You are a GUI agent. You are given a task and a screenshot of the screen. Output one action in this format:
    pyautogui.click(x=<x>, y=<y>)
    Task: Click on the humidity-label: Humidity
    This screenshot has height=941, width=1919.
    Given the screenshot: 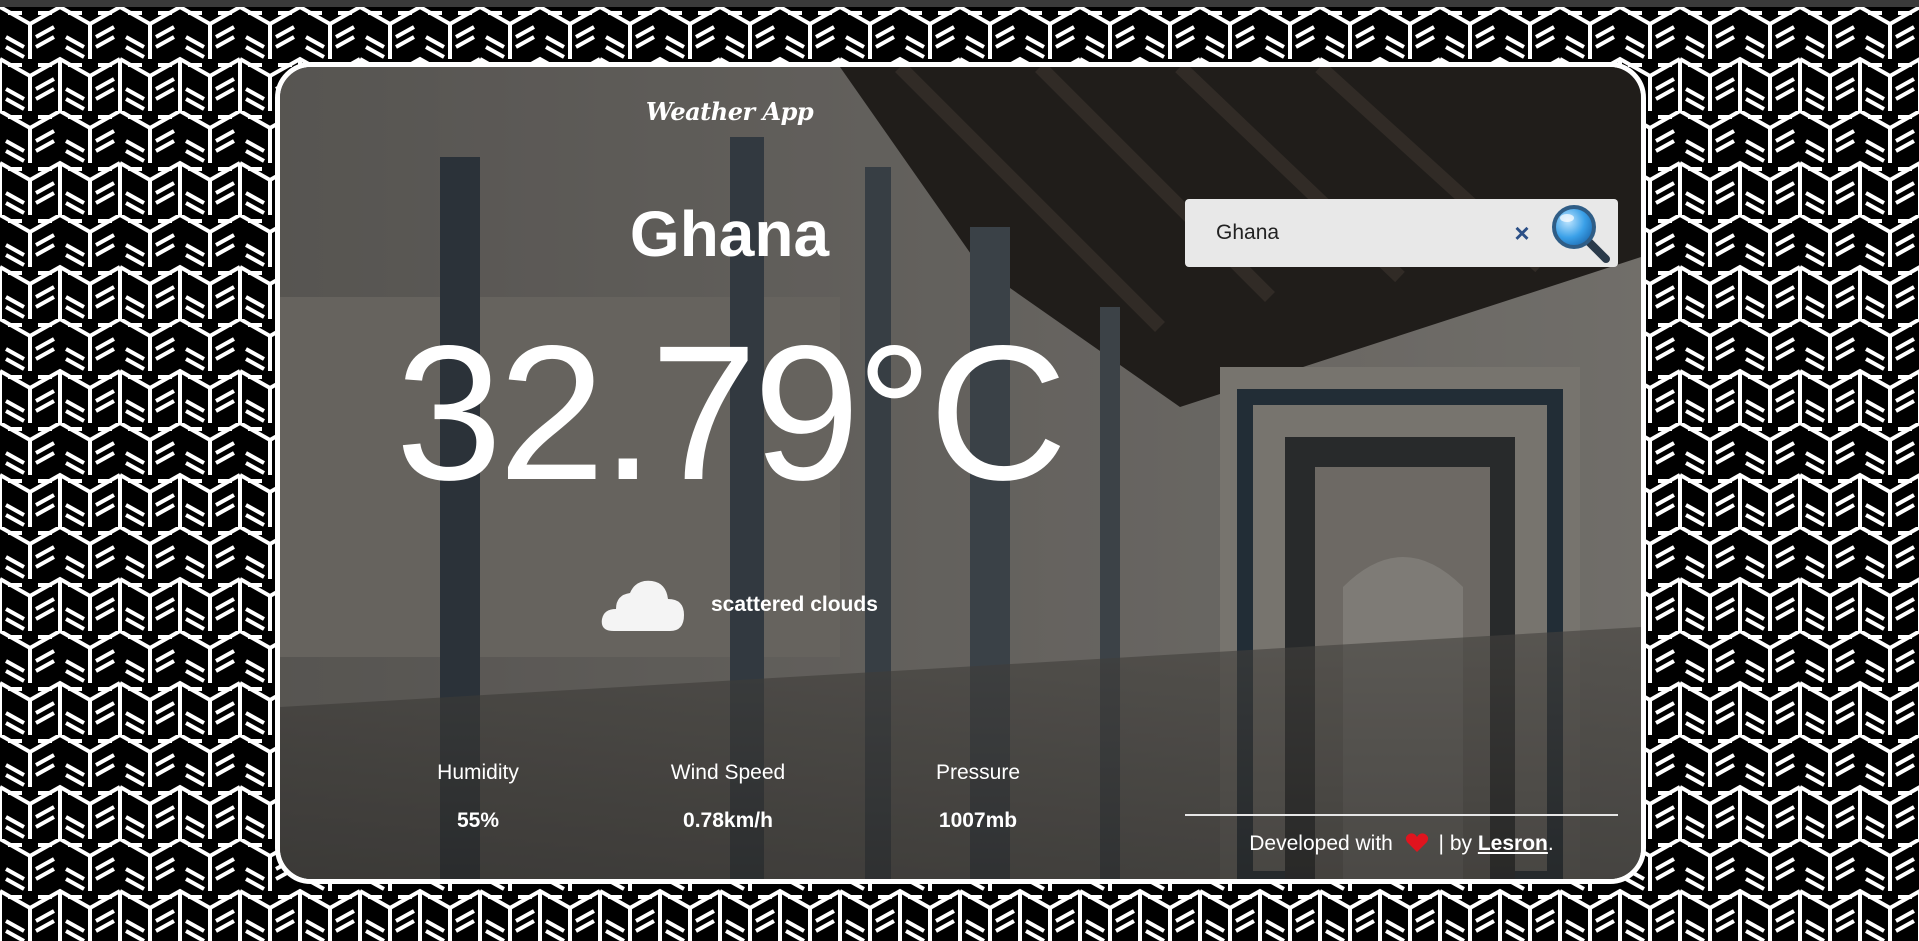 What is the action you would take?
    pyautogui.click(x=478, y=772)
    